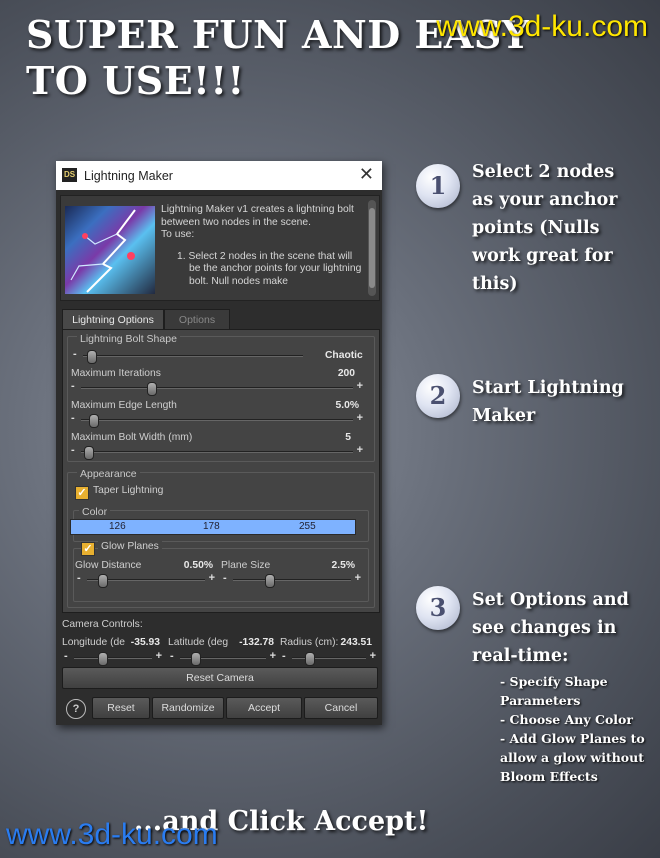 The image size is (660, 858). I want to click on max-iterations-slider: - +, so click(217, 388).